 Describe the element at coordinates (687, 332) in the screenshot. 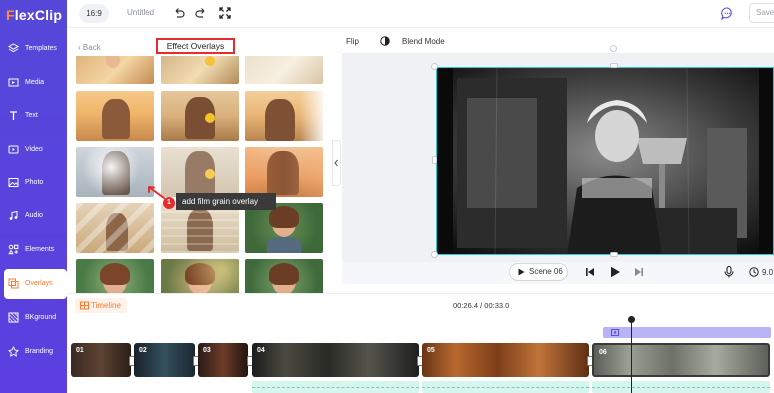

I see `overlay-track-clip` at that location.